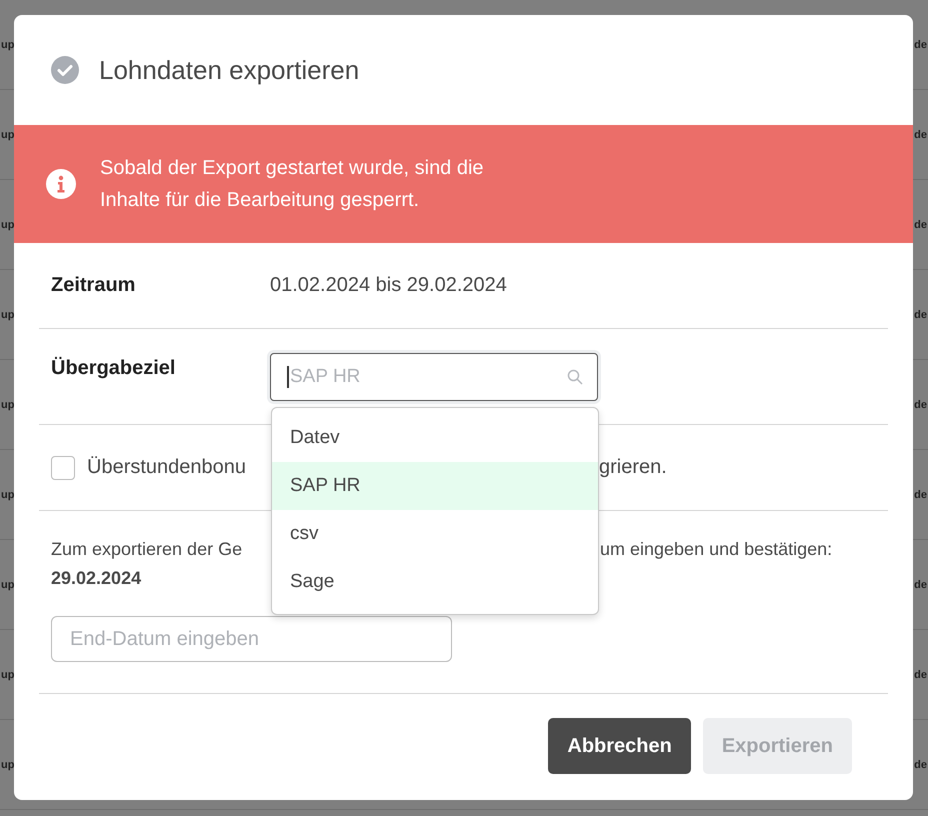 The image size is (928, 816). I want to click on end-date-text: 29.02.2024, so click(96, 578).